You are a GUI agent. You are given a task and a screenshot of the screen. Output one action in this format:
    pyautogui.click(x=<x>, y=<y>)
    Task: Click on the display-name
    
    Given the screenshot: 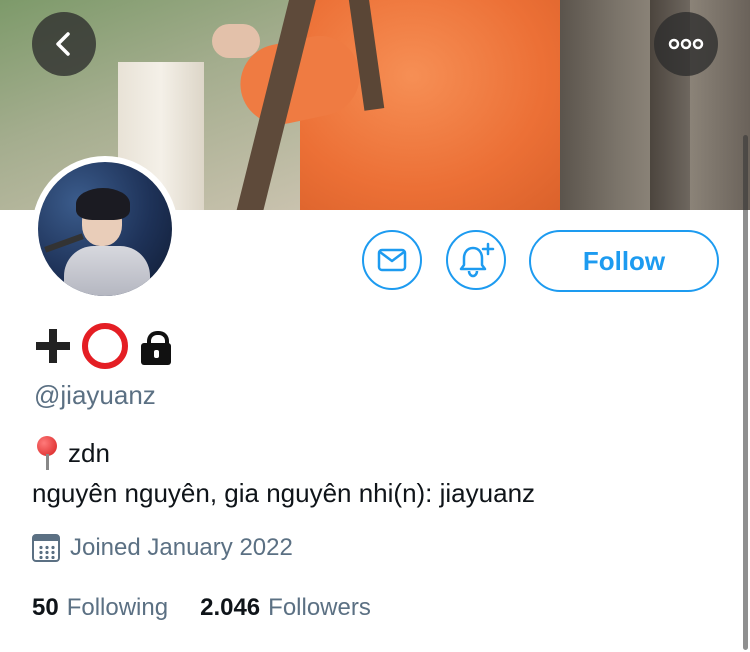 What is the action you would take?
    pyautogui.click(x=103, y=346)
    